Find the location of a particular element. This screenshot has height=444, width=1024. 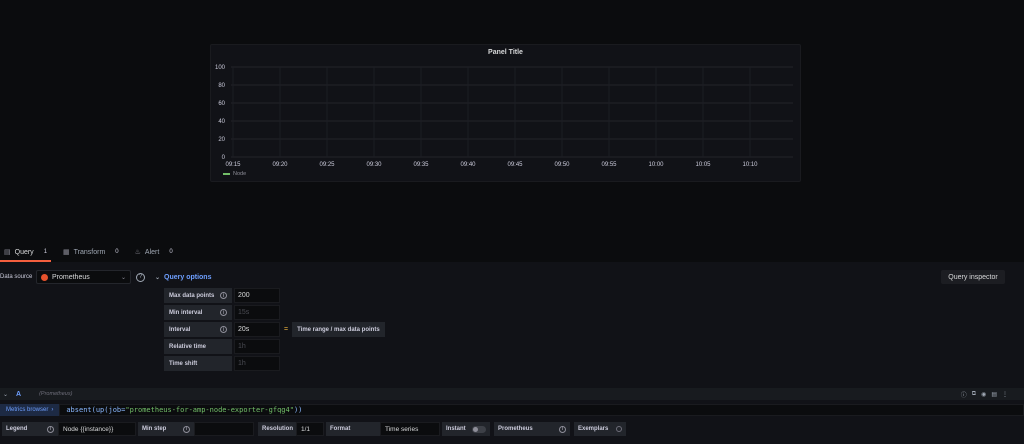

editor-tabs: ▤ Query 1 ▦ Transform 0 ♨ Alert 0 is located at coordinates (512, 252).